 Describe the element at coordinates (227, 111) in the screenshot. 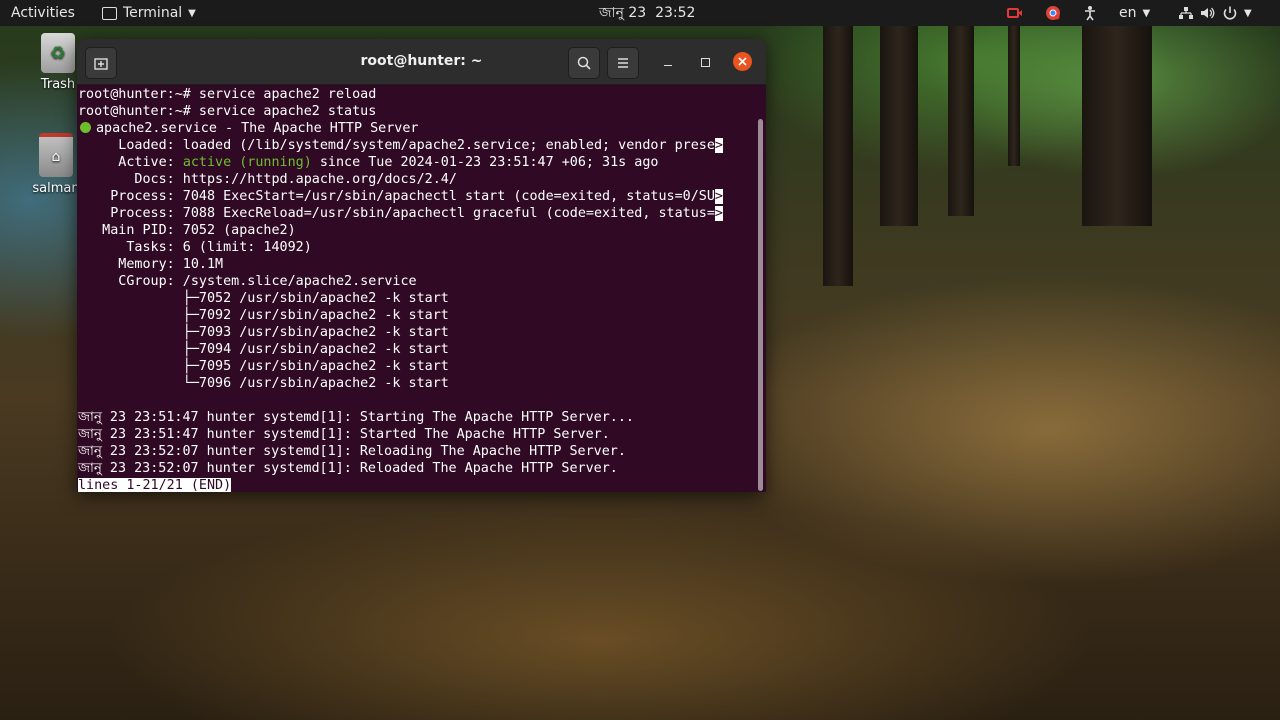

I see `terminal-line: root@hunter:~# service apache2 status` at that location.